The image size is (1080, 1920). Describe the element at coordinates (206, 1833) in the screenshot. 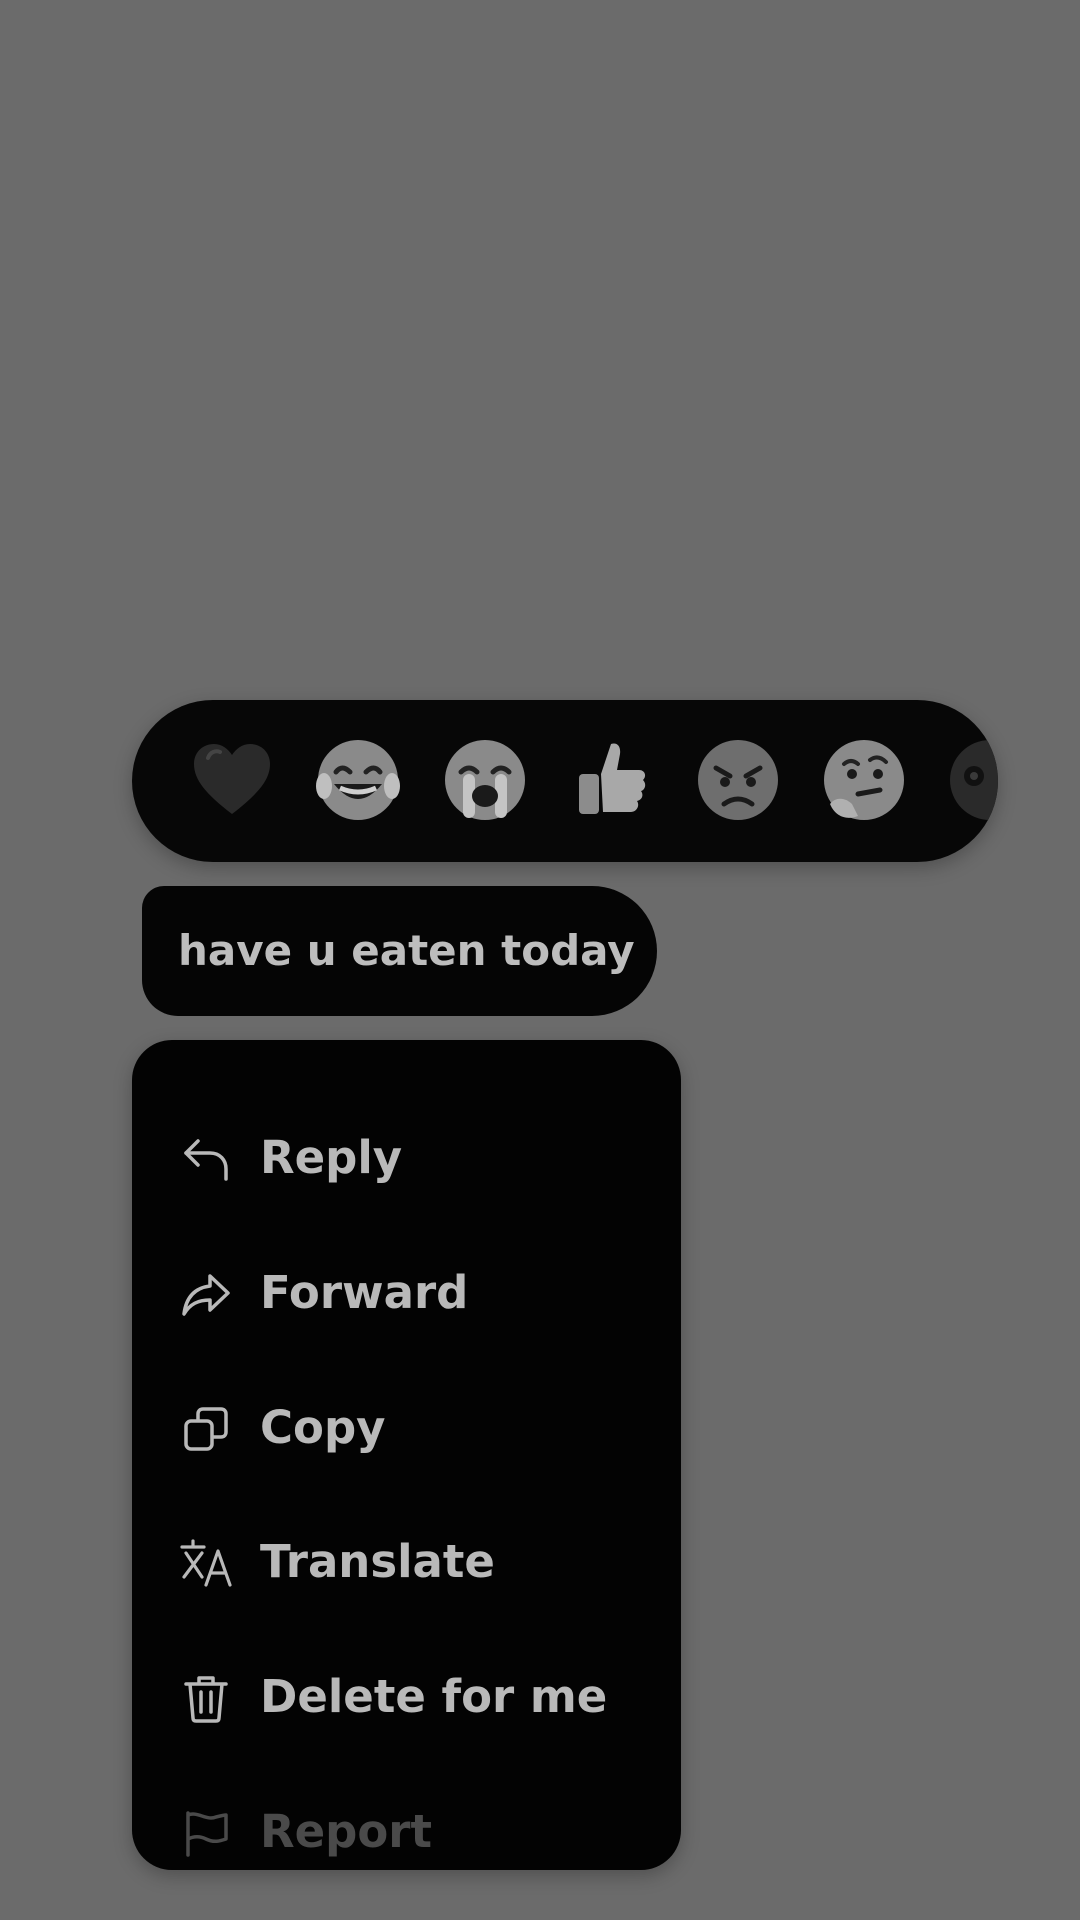

I see `flag-icon` at that location.